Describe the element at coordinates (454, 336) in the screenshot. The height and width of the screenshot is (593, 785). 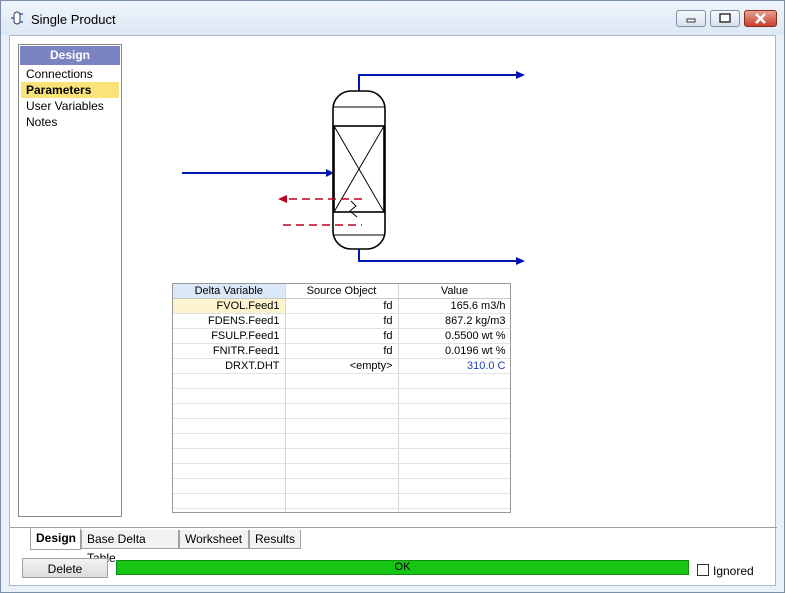
I see `value-cell: 0.5500 wt %` at that location.